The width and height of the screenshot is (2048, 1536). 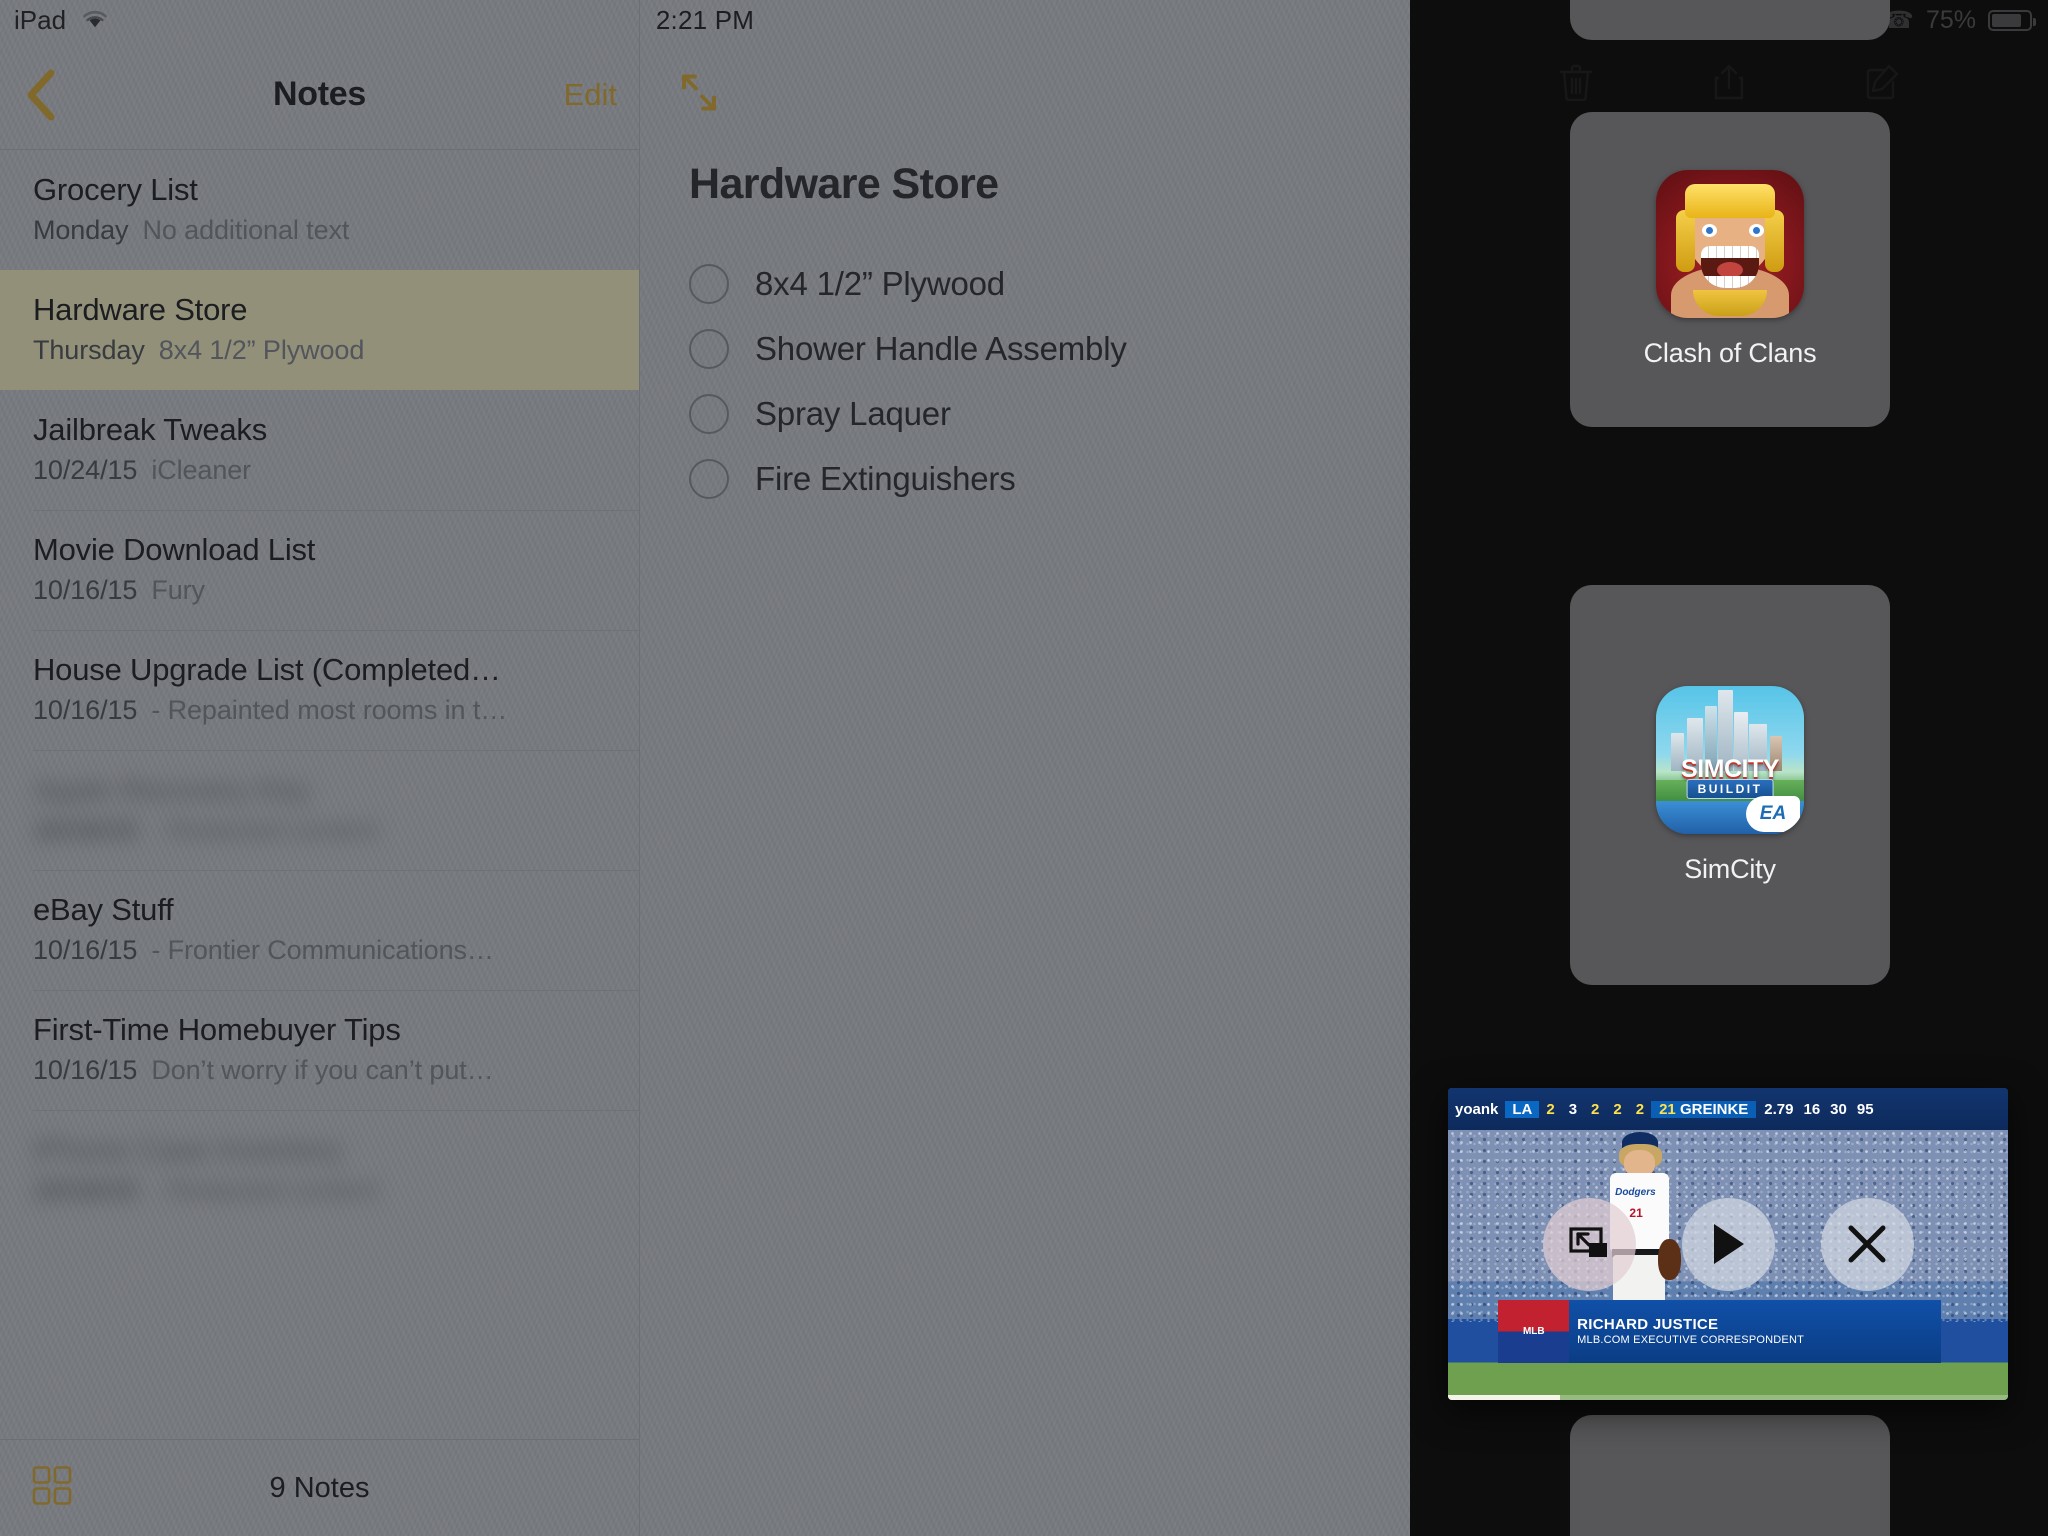 What do you see at coordinates (880, 283) in the screenshot?
I see `checklist-item-label: 8x4 1/2” Plywood` at bounding box center [880, 283].